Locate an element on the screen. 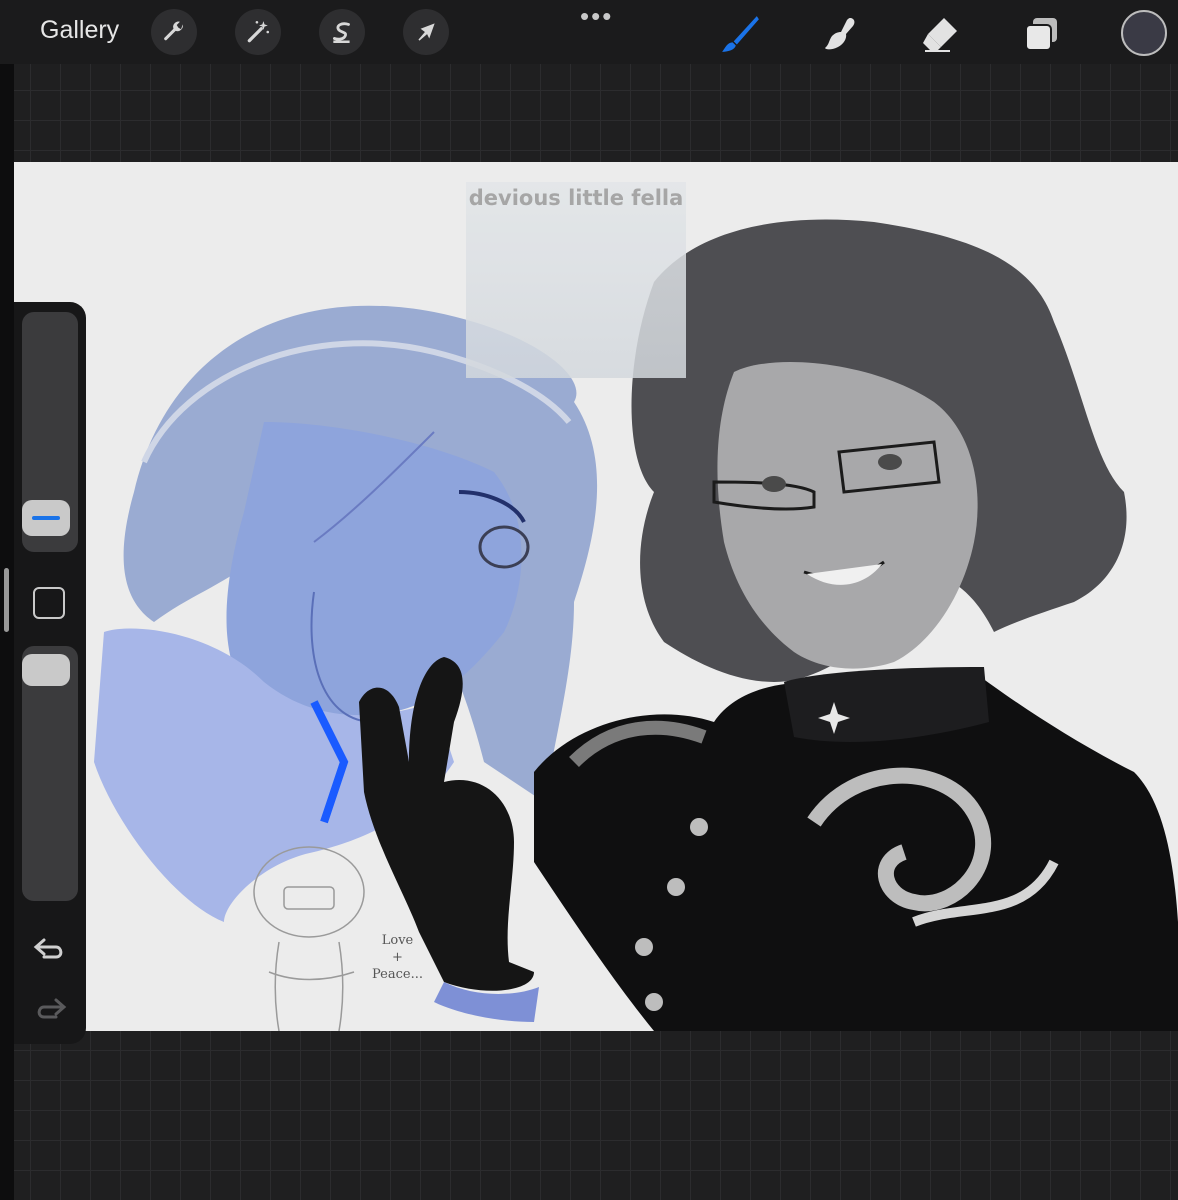  actions-button is located at coordinates (174, 32).